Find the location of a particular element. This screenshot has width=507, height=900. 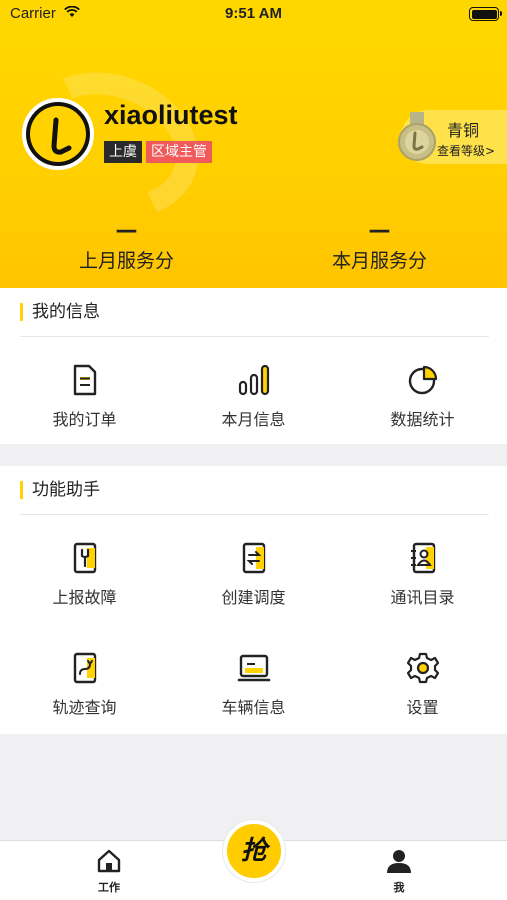

report-fault-button: 上报故障 is located at coordinates (84, 574).